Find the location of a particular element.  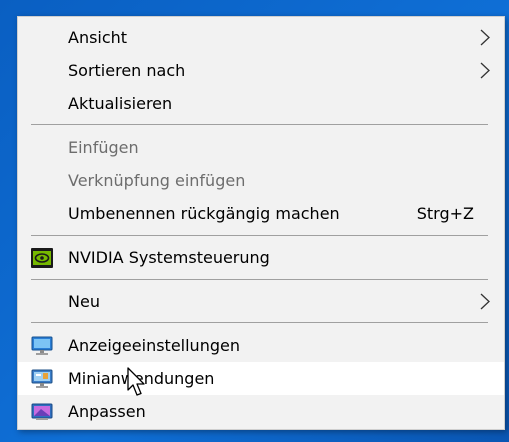

menu-item-new: Neu is located at coordinates (261, 301).